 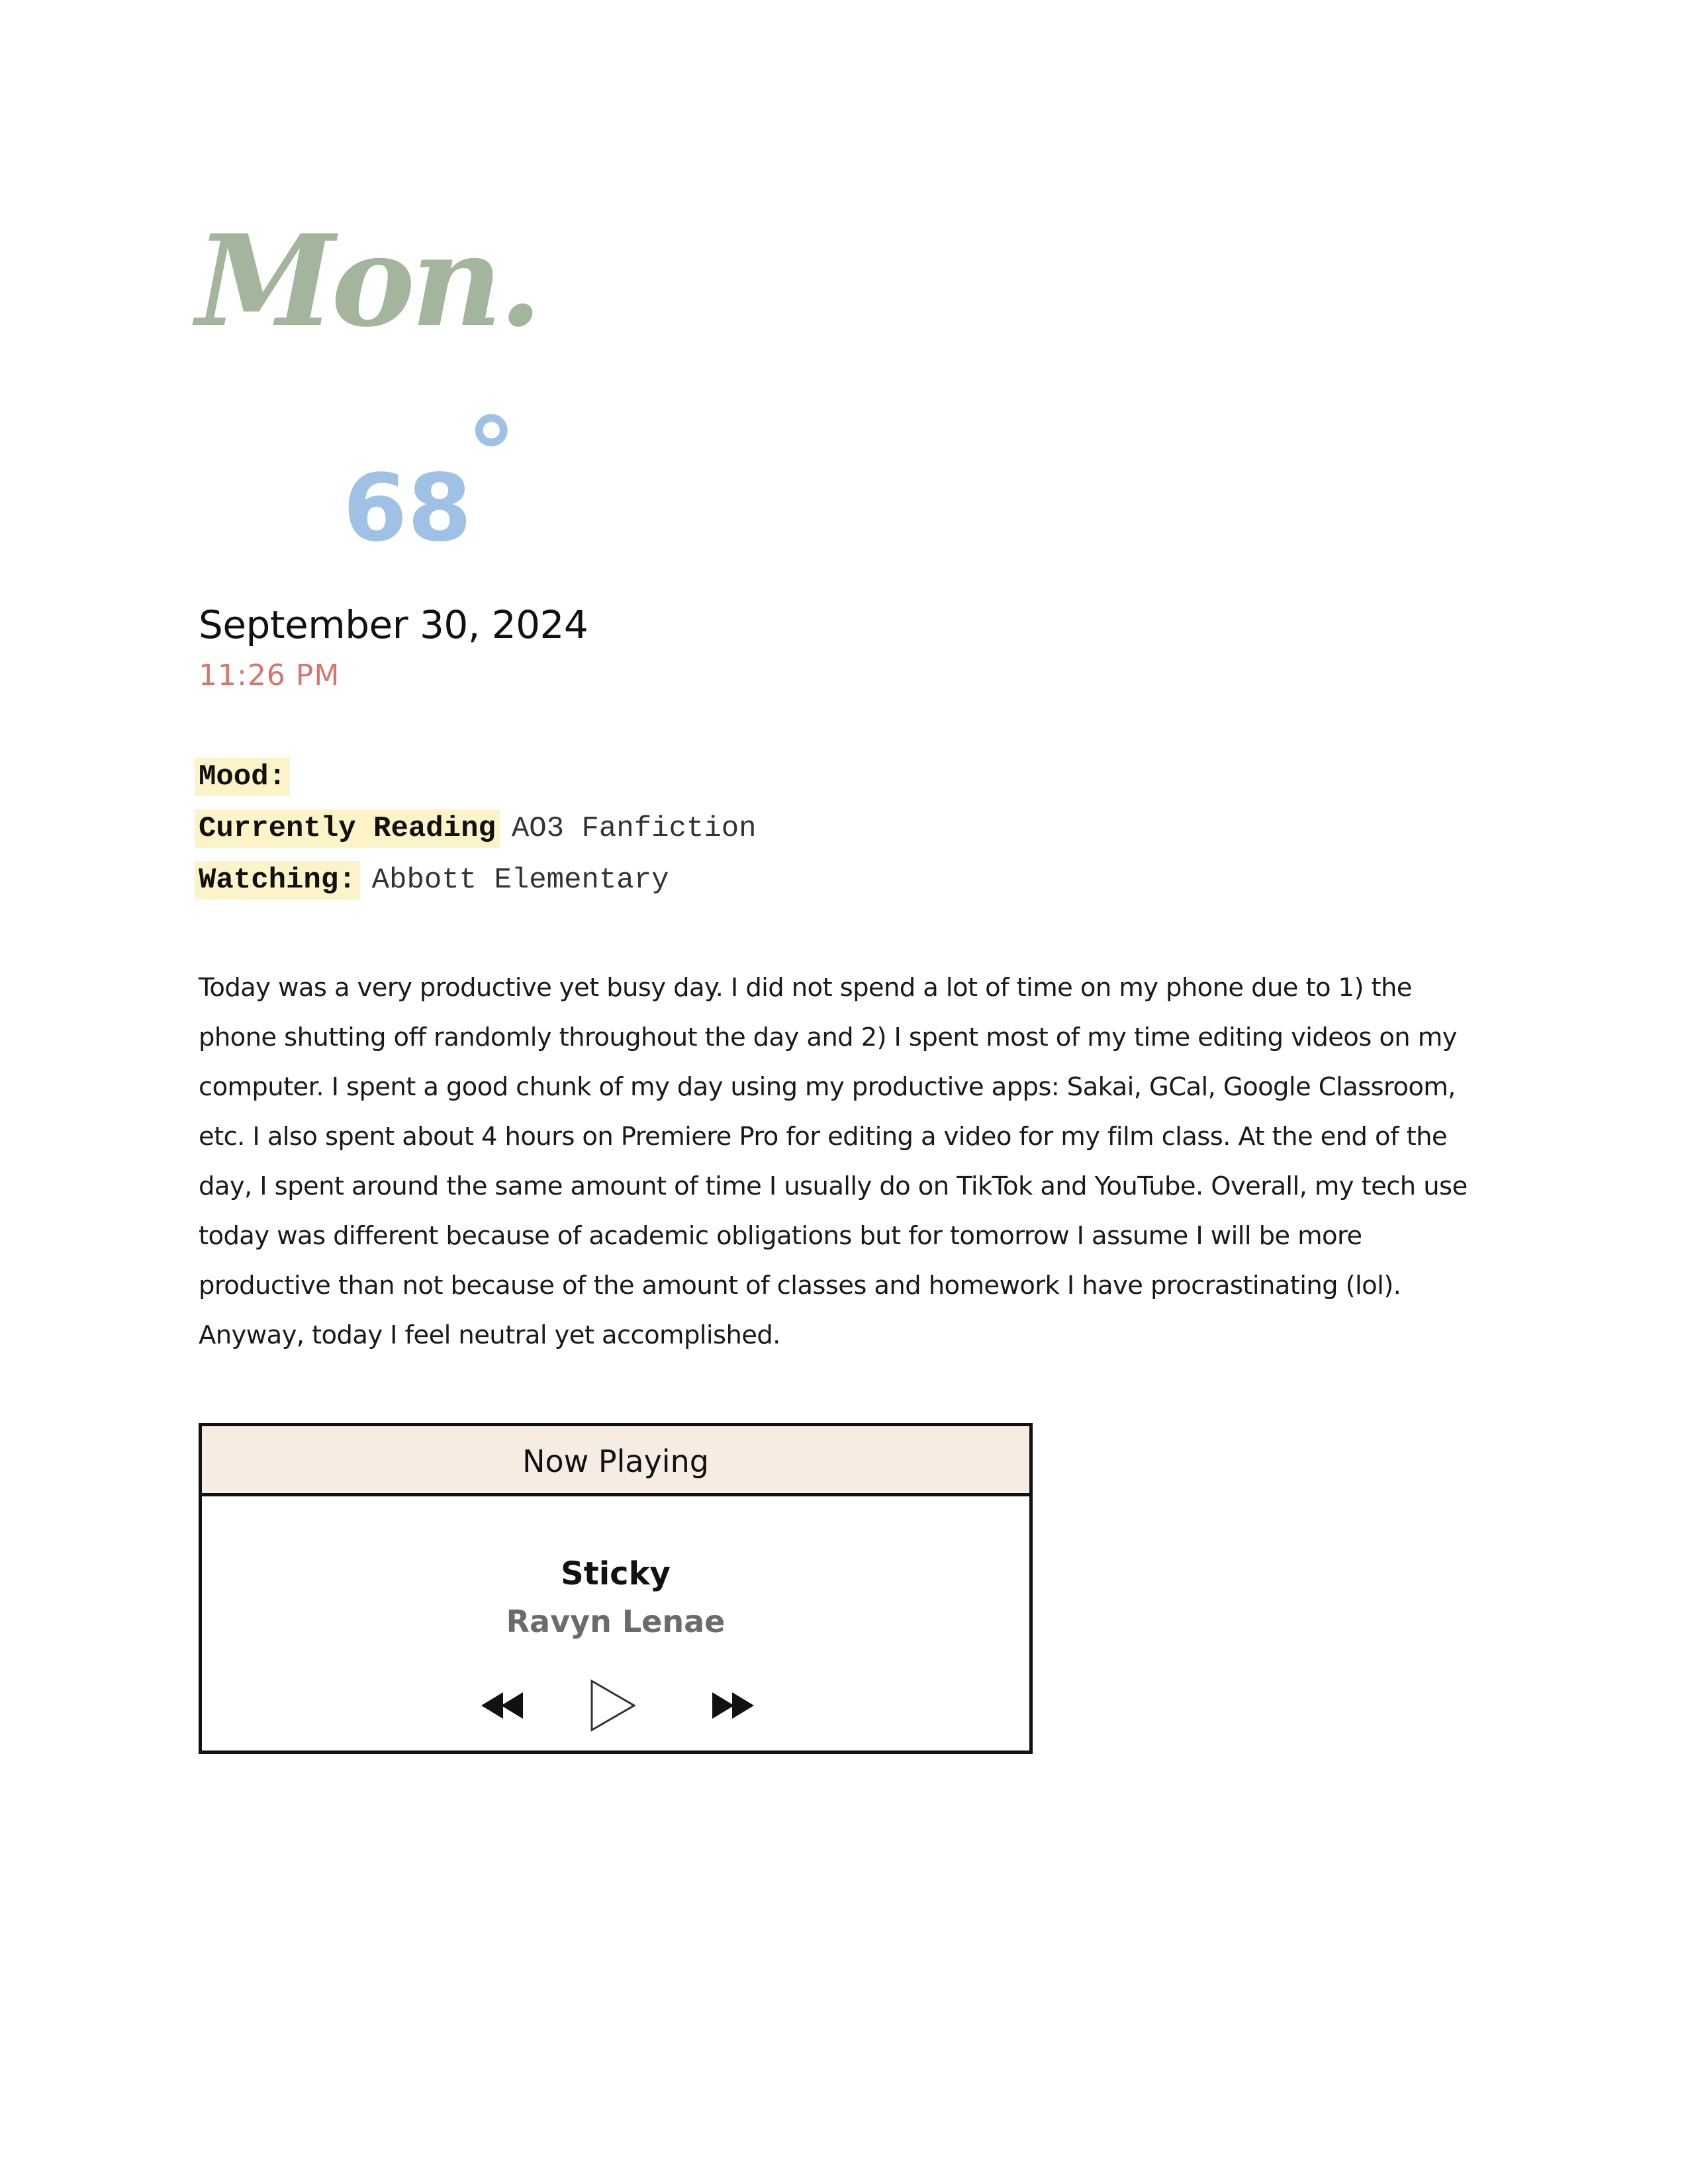 What do you see at coordinates (732, 1706) in the screenshot?
I see `fast-forward-icon` at bounding box center [732, 1706].